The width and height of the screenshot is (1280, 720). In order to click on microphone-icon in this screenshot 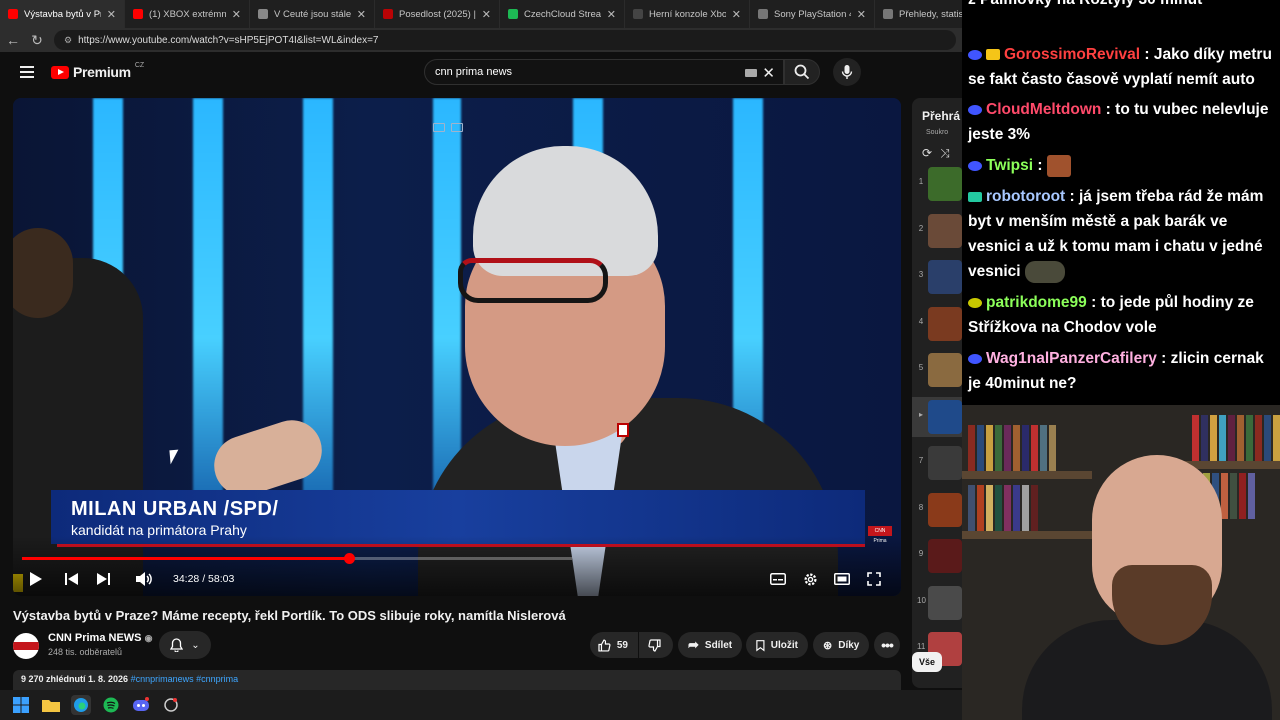, I will do `click(847, 72)`.